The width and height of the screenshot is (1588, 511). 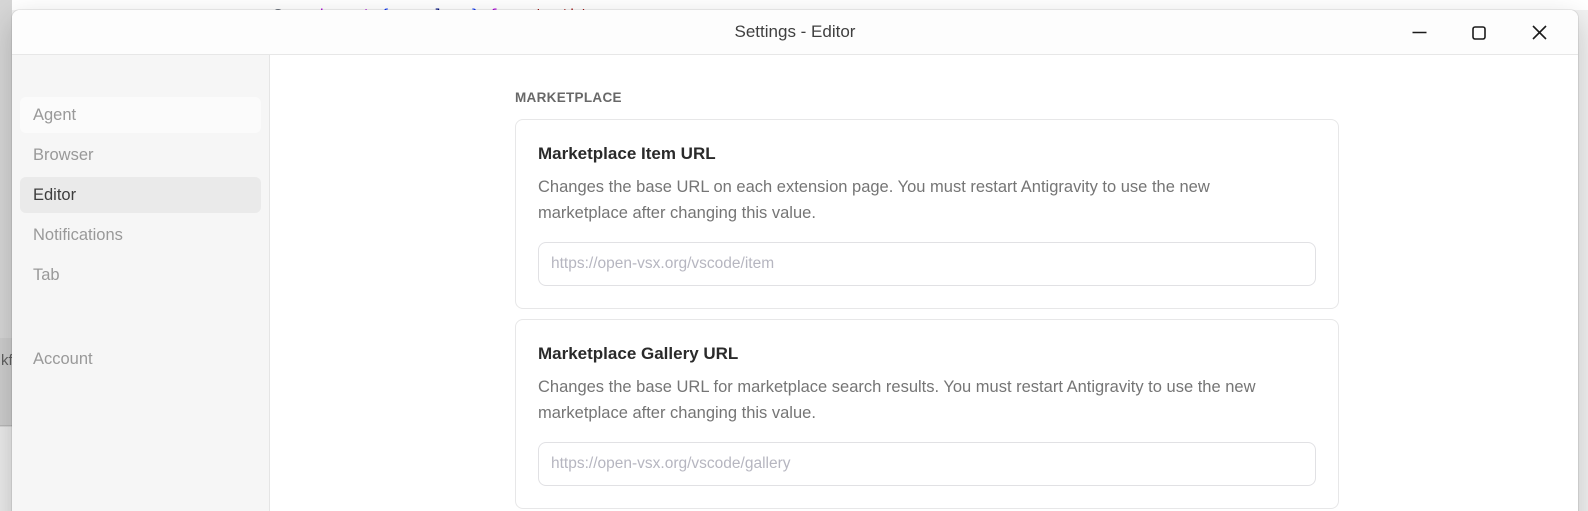 What do you see at coordinates (140, 195) in the screenshot?
I see `sidebar-item-editor: Editor` at bounding box center [140, 195].